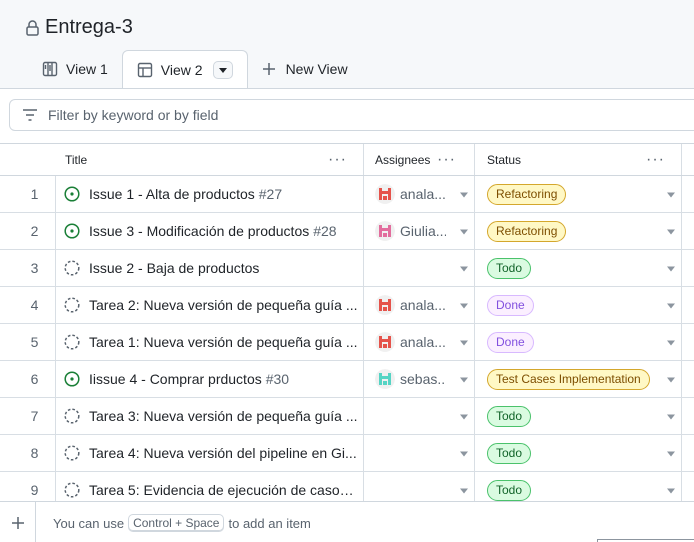 This screenshot has width=694, height=542. I want to click on row-number-header, so click(28, 159).